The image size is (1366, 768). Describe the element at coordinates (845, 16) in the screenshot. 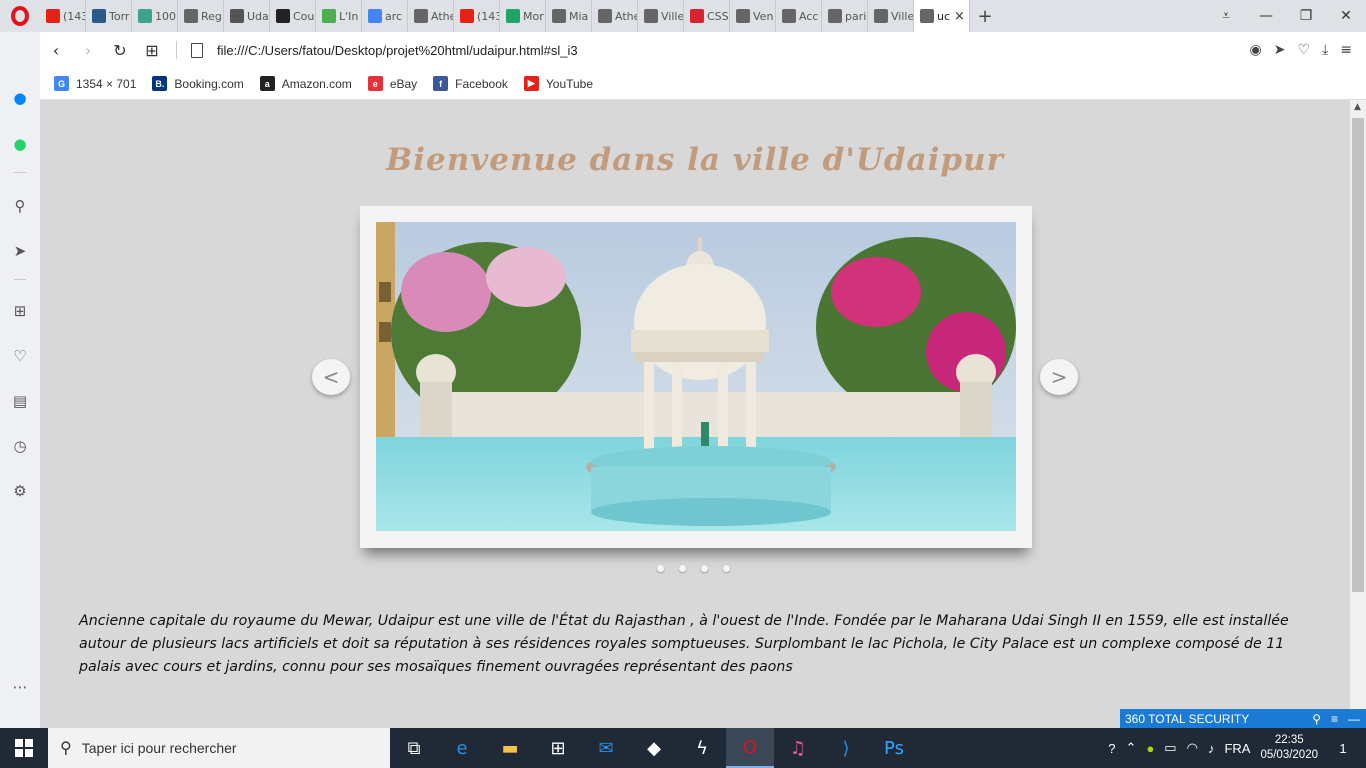

I see `browser-tab: pari` at that location.